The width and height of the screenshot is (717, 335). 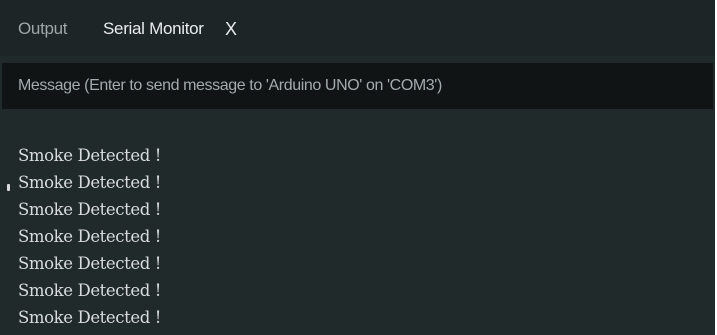 I want to click on scroll-marker, so click(x=8, y=187).